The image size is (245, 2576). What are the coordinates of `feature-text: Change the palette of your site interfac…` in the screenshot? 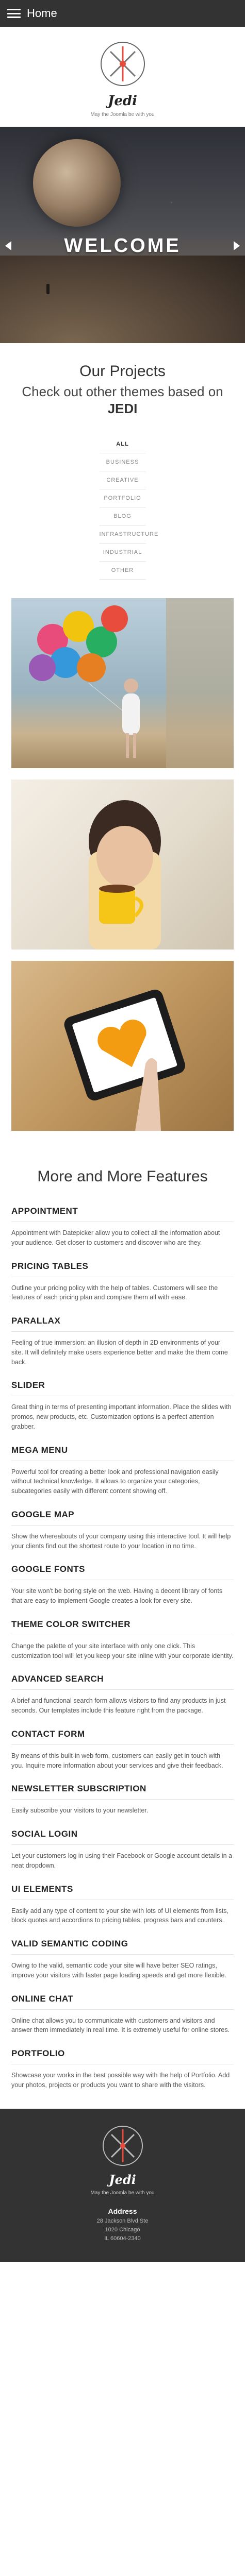 It's located at (123, 1650).